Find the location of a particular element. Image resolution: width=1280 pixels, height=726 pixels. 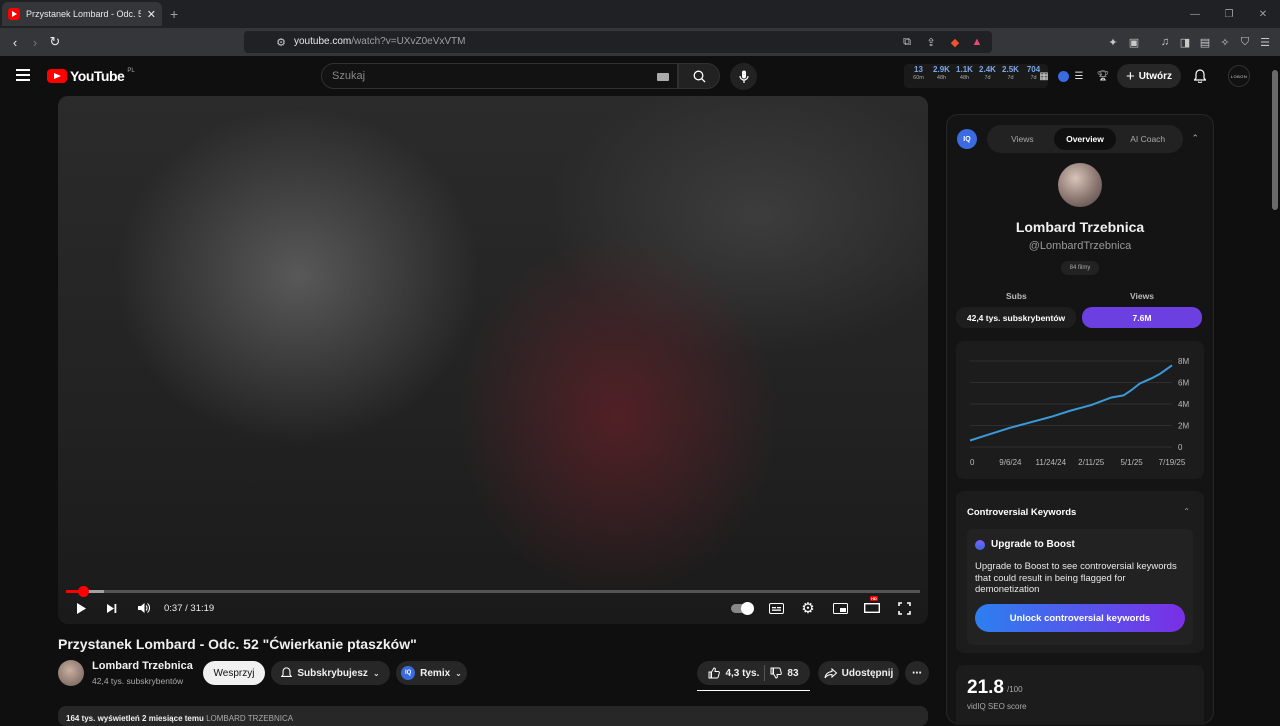

keywords-chevron-up-icon: ⌃ is located at coordinates (1186, 511).